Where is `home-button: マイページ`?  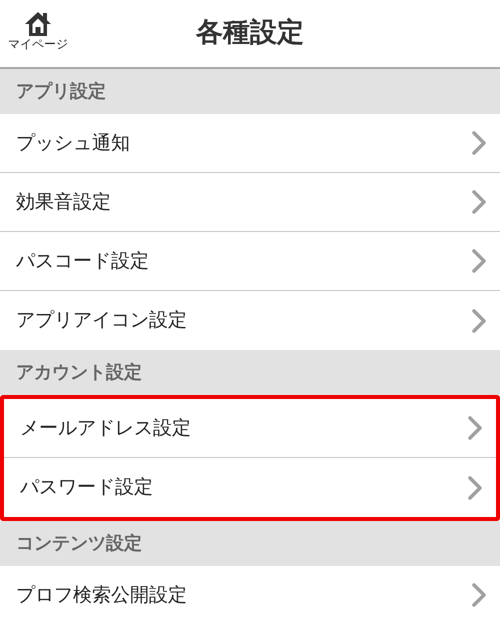 home-button: マイページ is located at coordinates (38, 30).